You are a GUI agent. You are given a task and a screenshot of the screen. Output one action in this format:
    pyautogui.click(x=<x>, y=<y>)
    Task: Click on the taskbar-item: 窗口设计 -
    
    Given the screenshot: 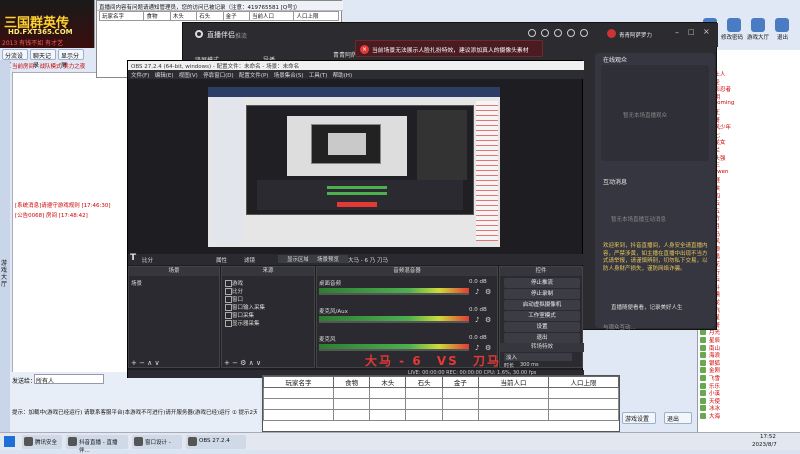 What is the action you would take?
    pyautogui.click(x=157, y=442)
    